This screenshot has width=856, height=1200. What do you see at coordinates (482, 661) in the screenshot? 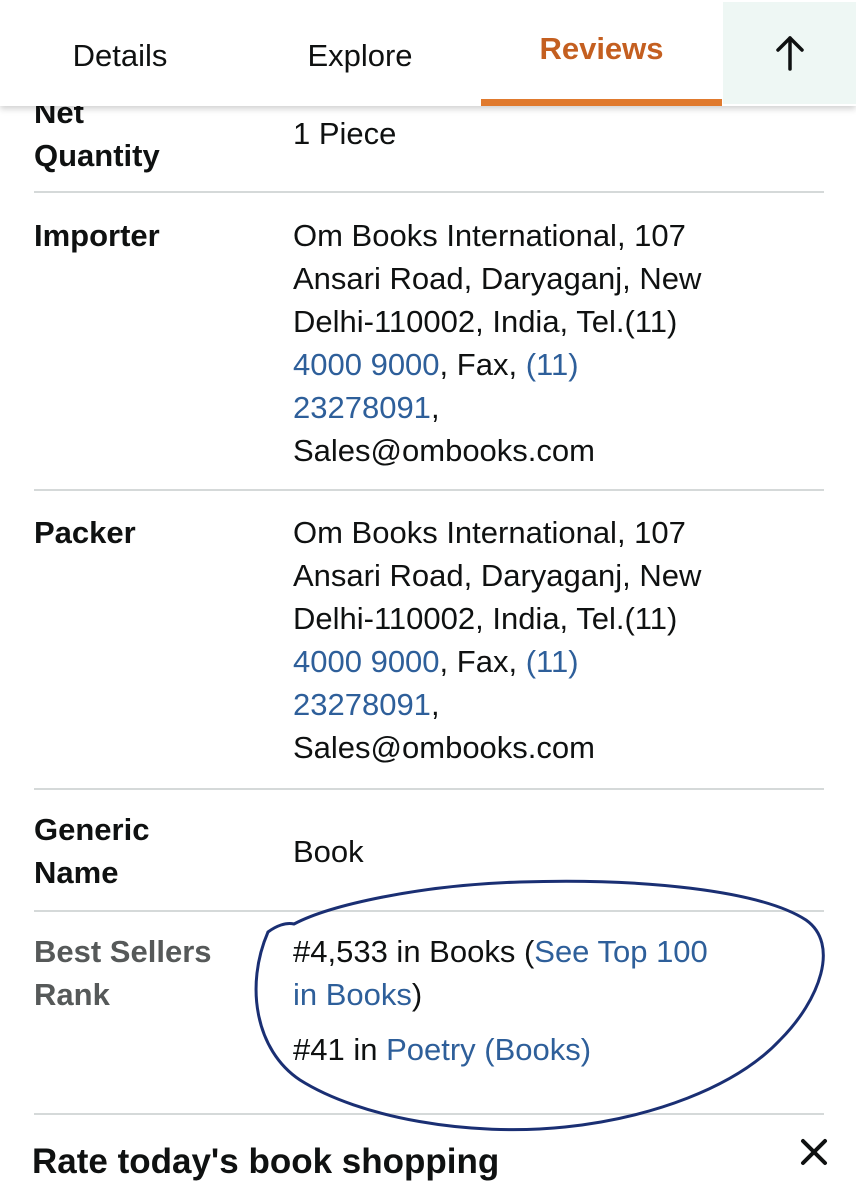
I see `packer-fax-text: , Fax,` at bounding box center [482, 661].